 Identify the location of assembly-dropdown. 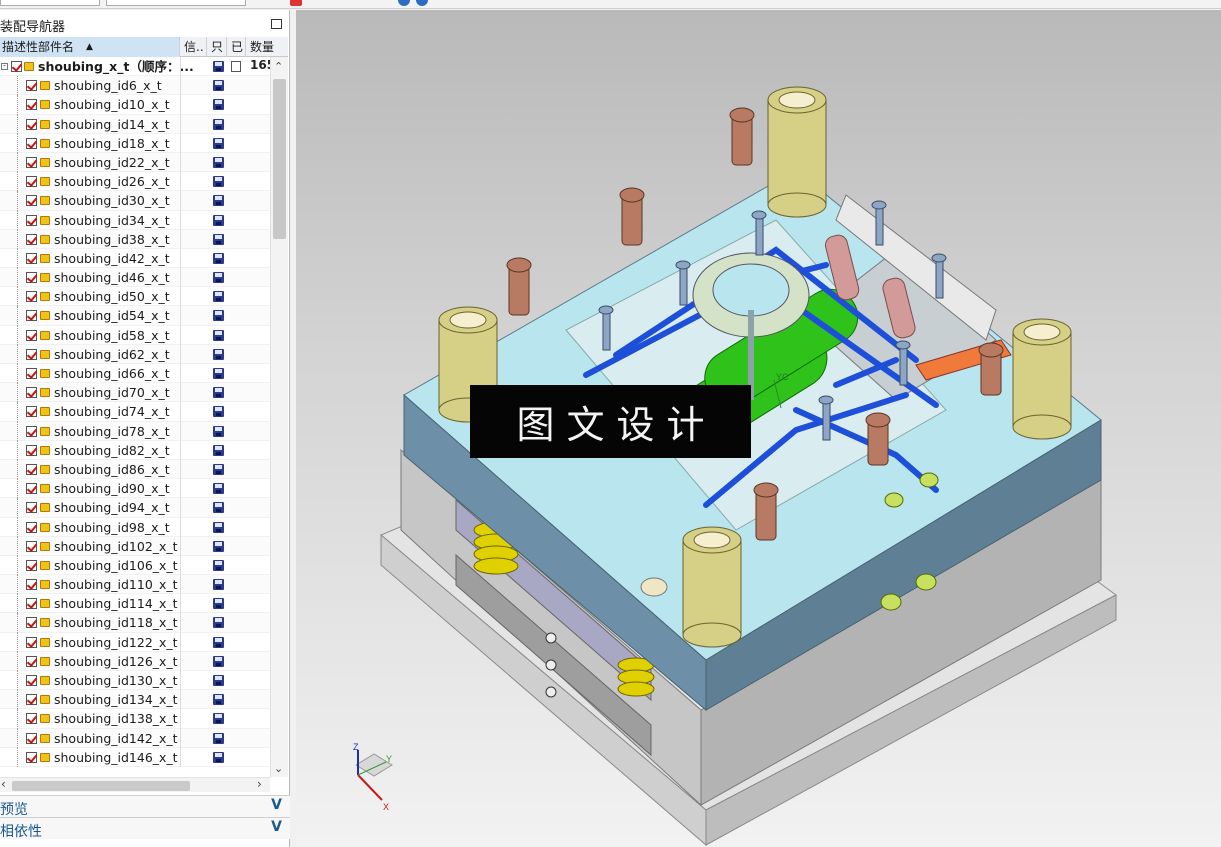
(176, 3).